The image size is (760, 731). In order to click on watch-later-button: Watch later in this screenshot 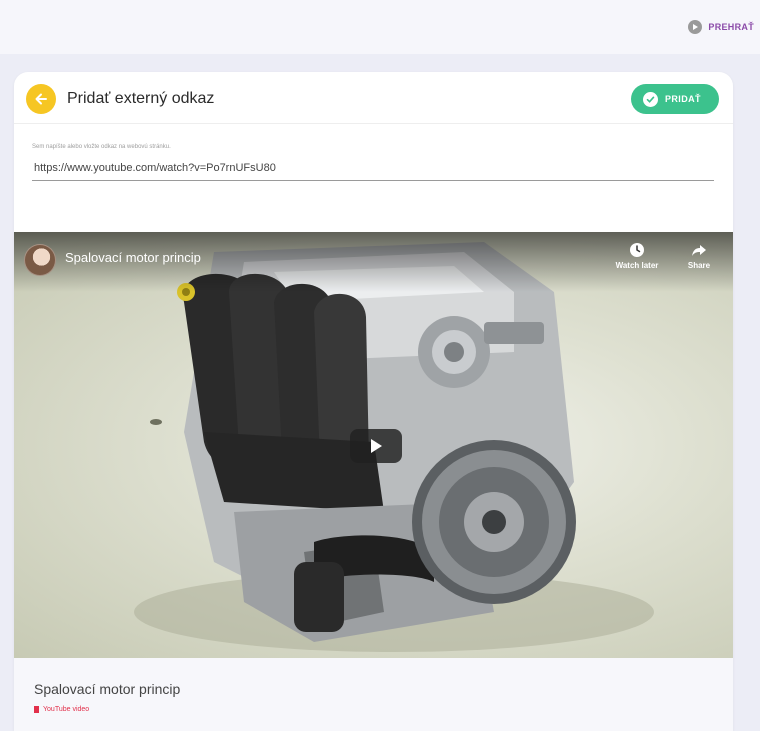, I will do `click(637, 256)`.